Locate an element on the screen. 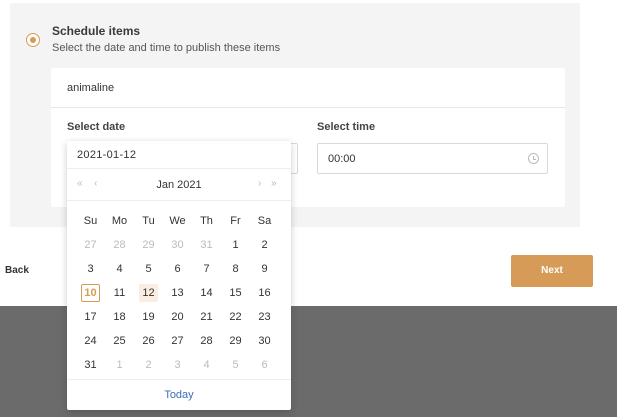  calendar-day-label: 9 is located at coordinates (264, 269).